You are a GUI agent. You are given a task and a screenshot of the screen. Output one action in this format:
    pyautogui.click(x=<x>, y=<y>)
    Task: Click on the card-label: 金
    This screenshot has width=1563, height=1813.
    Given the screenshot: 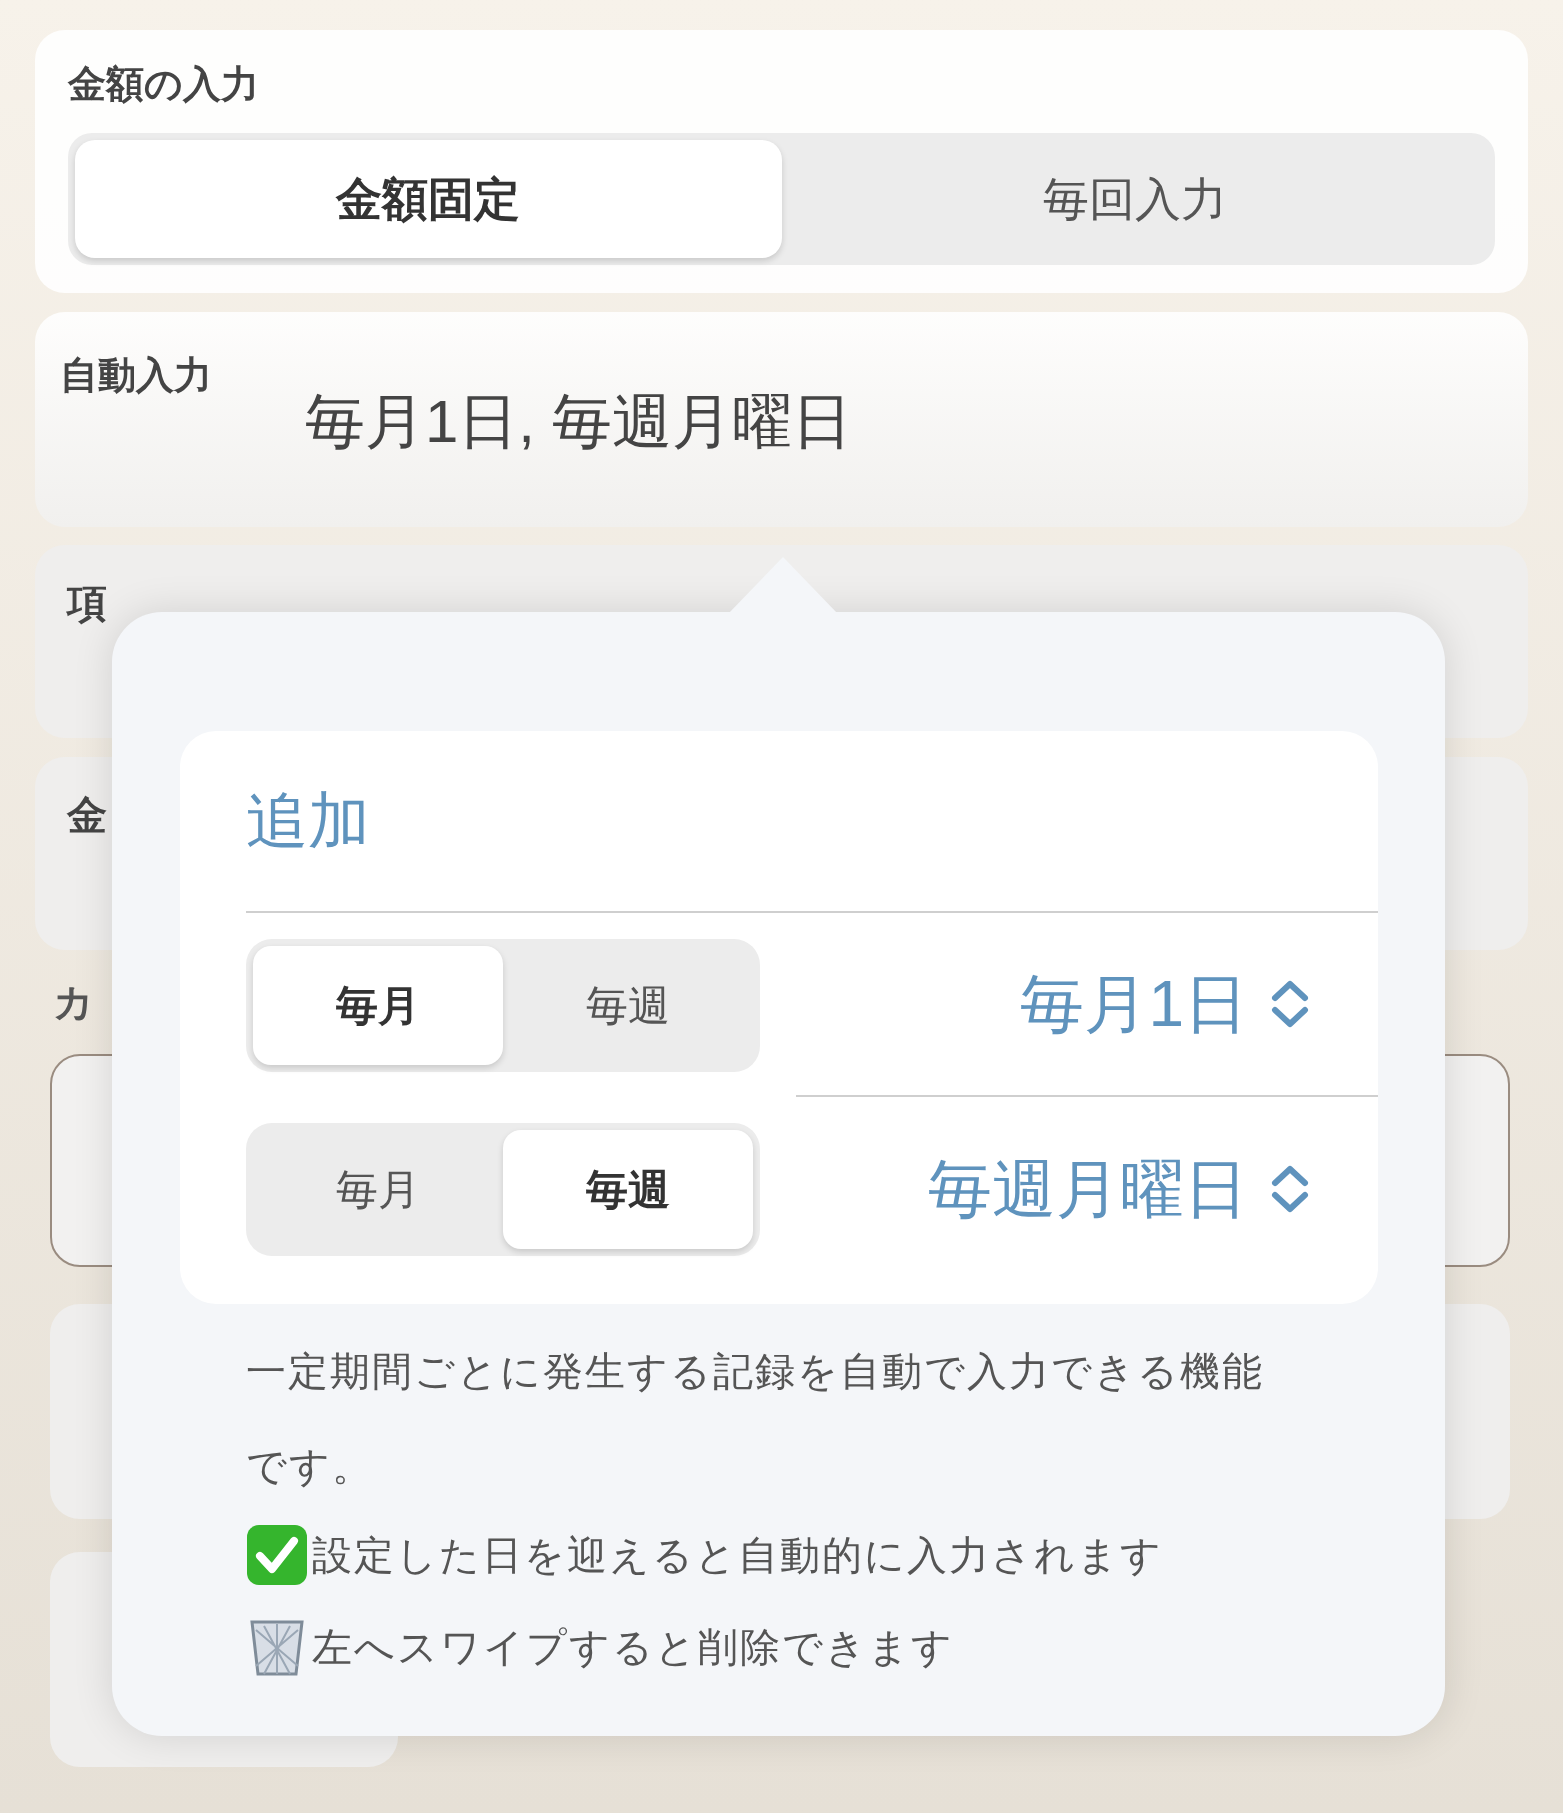 What is the action you would take?
    pyautogui.click(x=87, y=815)
    